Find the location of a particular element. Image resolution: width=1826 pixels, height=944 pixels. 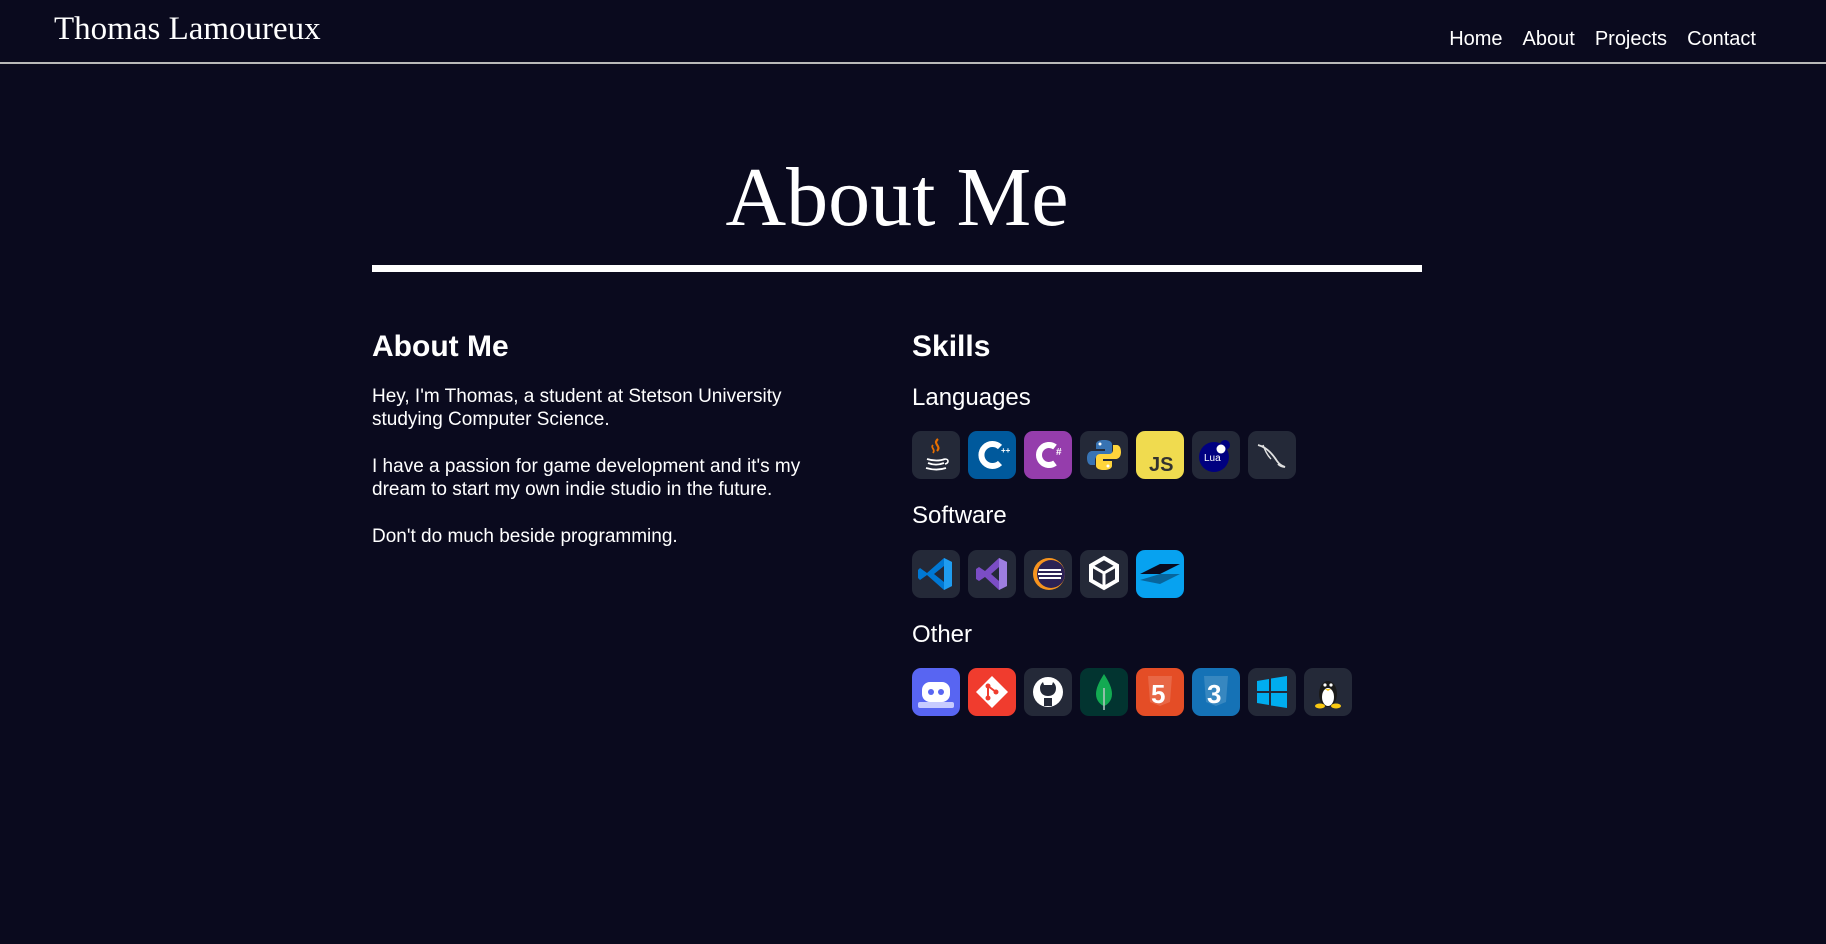

html5-icon: 5 is located at coordinates (1160, 692).